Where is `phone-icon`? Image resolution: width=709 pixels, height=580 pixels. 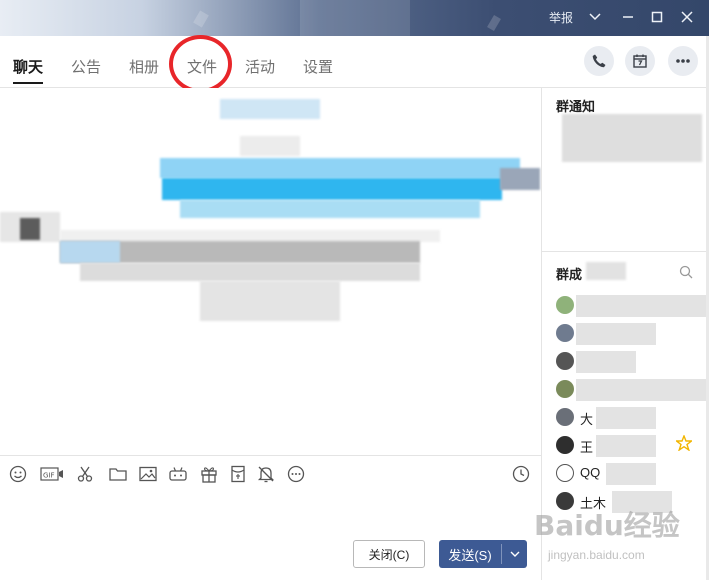 phone-icon is located at coordinates (599, 61).